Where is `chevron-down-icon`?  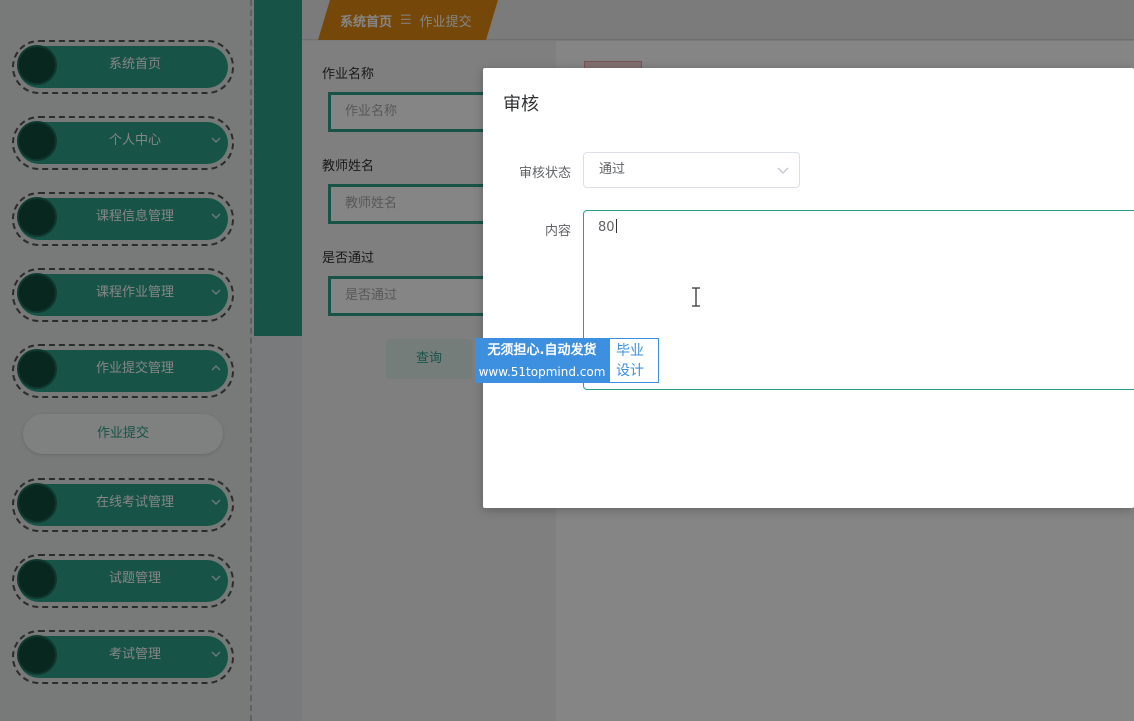 chevron-down-icon is located at coordinates (783, 170).